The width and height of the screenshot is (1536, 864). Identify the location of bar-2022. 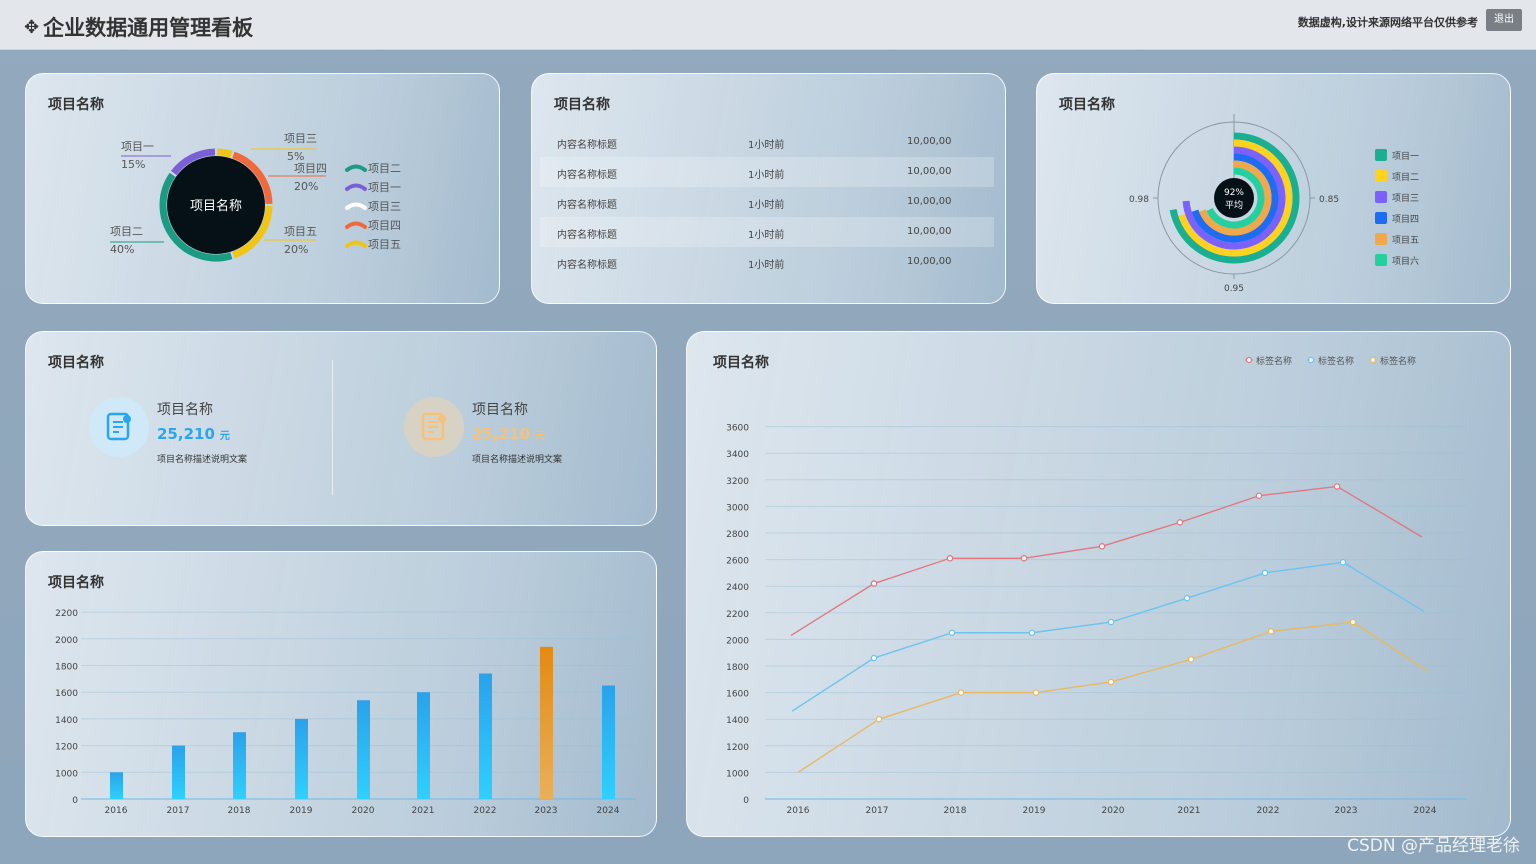
(485, 736).